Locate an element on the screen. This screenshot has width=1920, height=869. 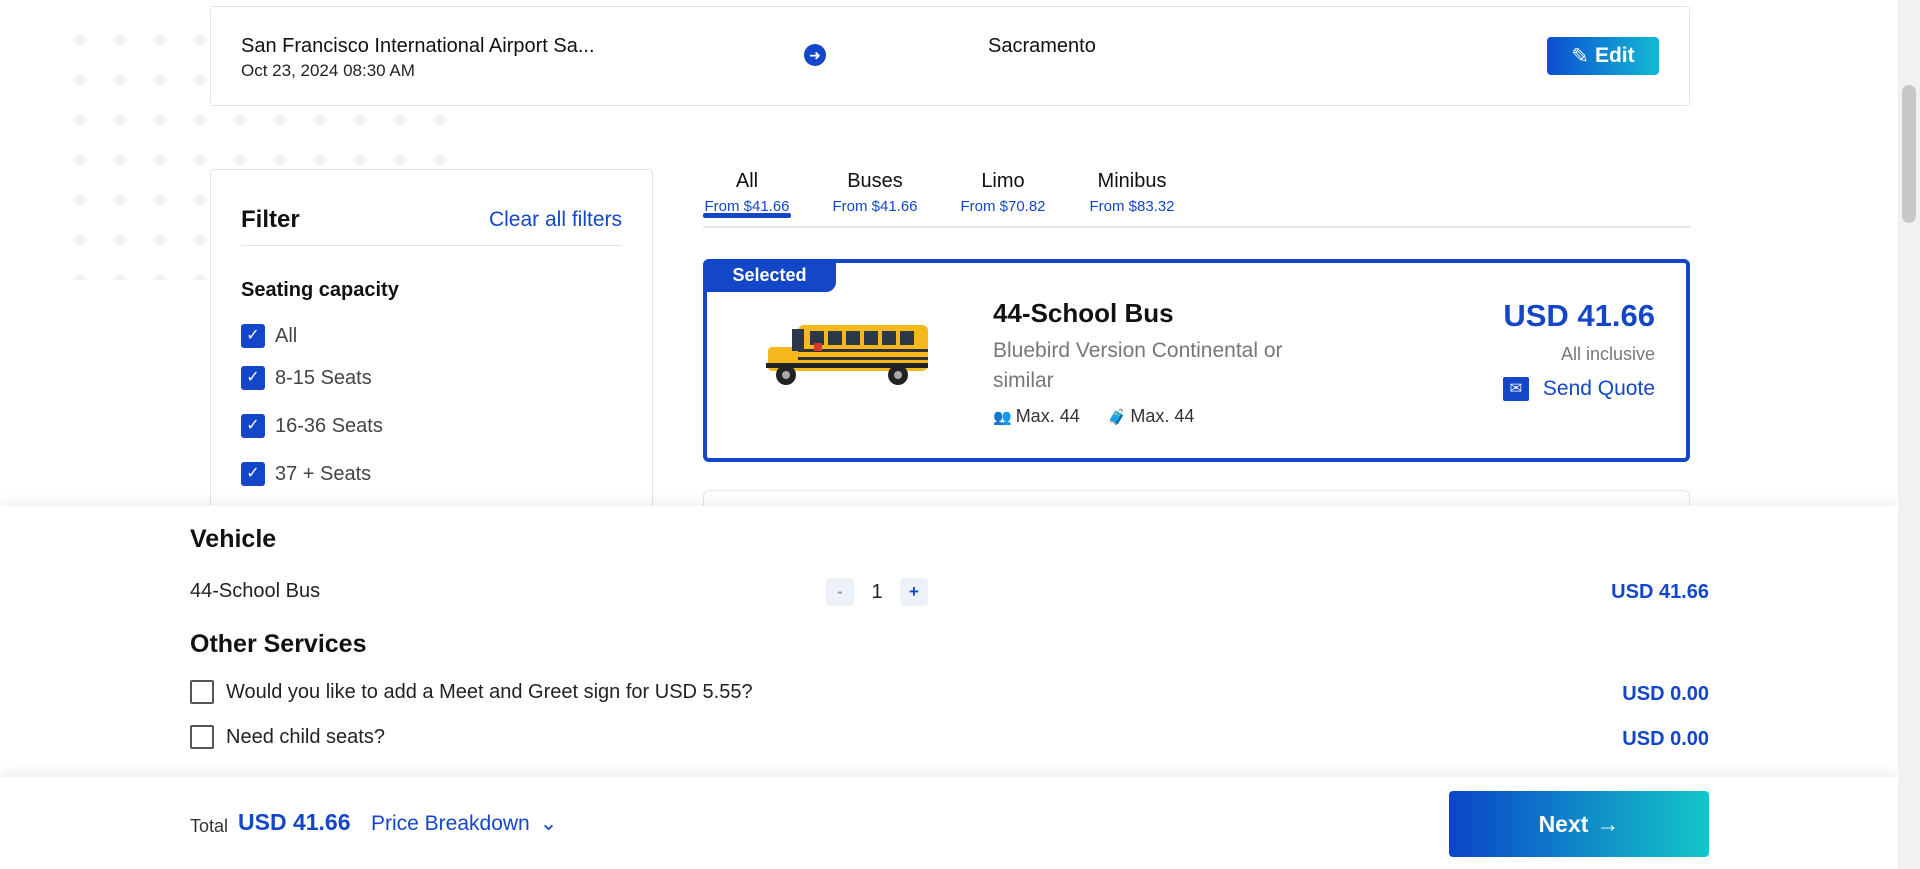
arrow-right-icon: → is located at coordinates (1608, 823).